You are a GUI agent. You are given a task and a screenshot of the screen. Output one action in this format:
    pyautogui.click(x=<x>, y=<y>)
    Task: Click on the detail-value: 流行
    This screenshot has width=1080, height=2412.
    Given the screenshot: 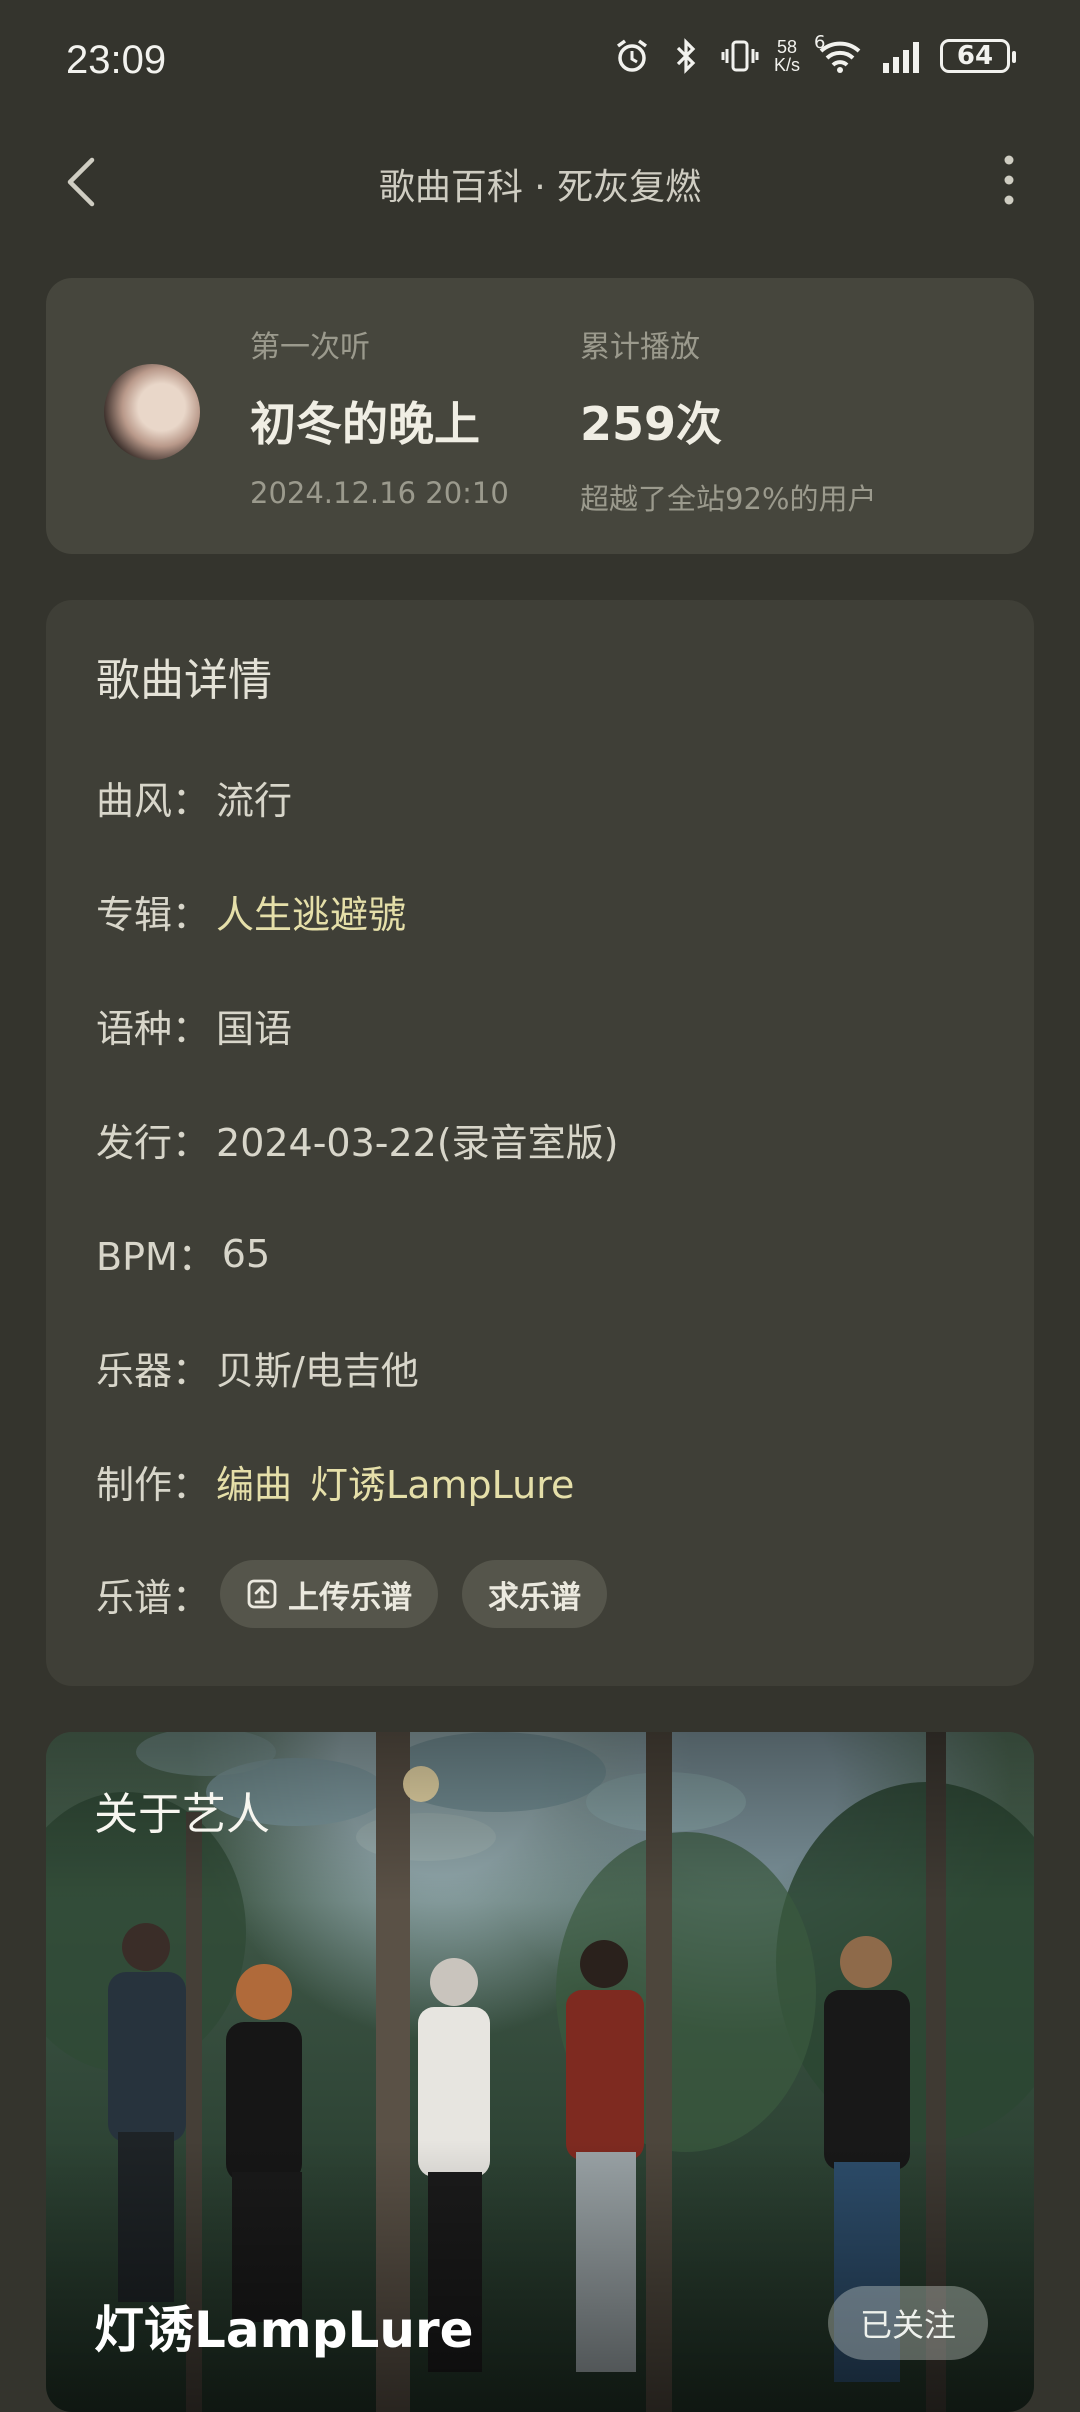 What is the action you would take?
    pyautogui.click(x=254, y=801)
    